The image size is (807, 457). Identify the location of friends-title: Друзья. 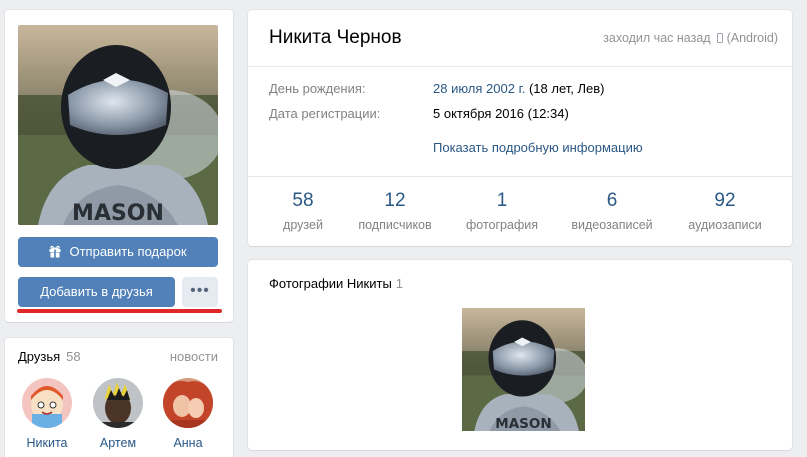
(39, 356).